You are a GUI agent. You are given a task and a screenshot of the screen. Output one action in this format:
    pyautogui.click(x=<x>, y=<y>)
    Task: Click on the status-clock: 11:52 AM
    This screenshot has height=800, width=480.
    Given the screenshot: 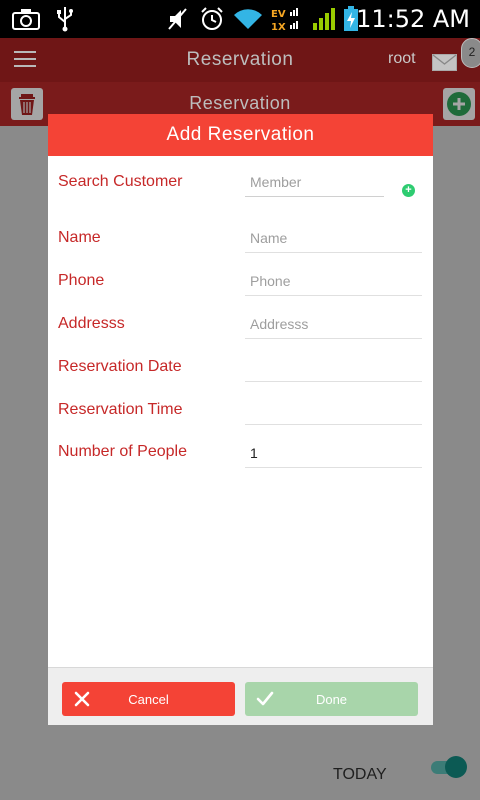 What is the action you would take?
    pyautogui.click(x=413, y=19)
    